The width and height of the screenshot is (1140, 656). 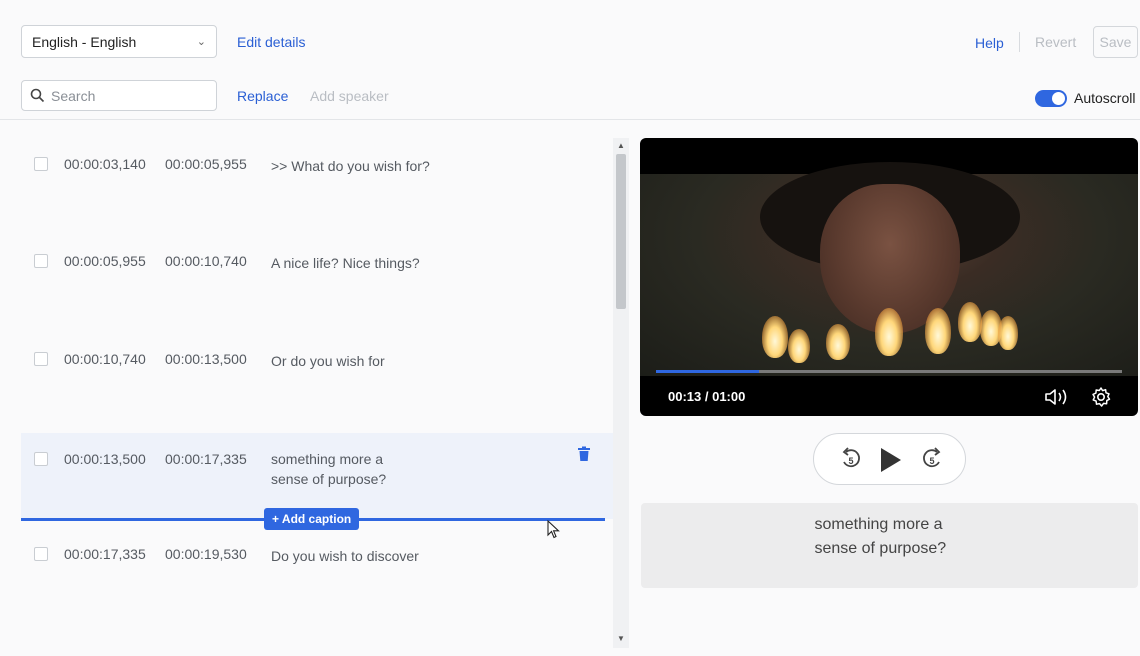 I want to click on caption-start-time: 00:00:03,140, so click(x=105, y=164).